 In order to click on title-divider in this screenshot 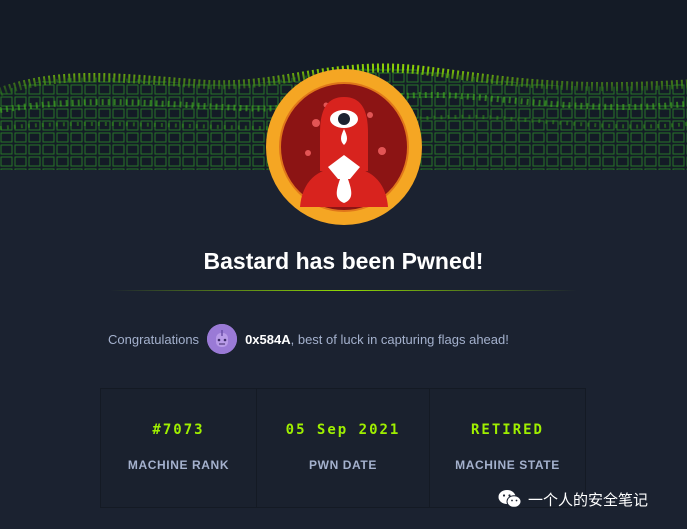, I will do `click(343, 290)`.